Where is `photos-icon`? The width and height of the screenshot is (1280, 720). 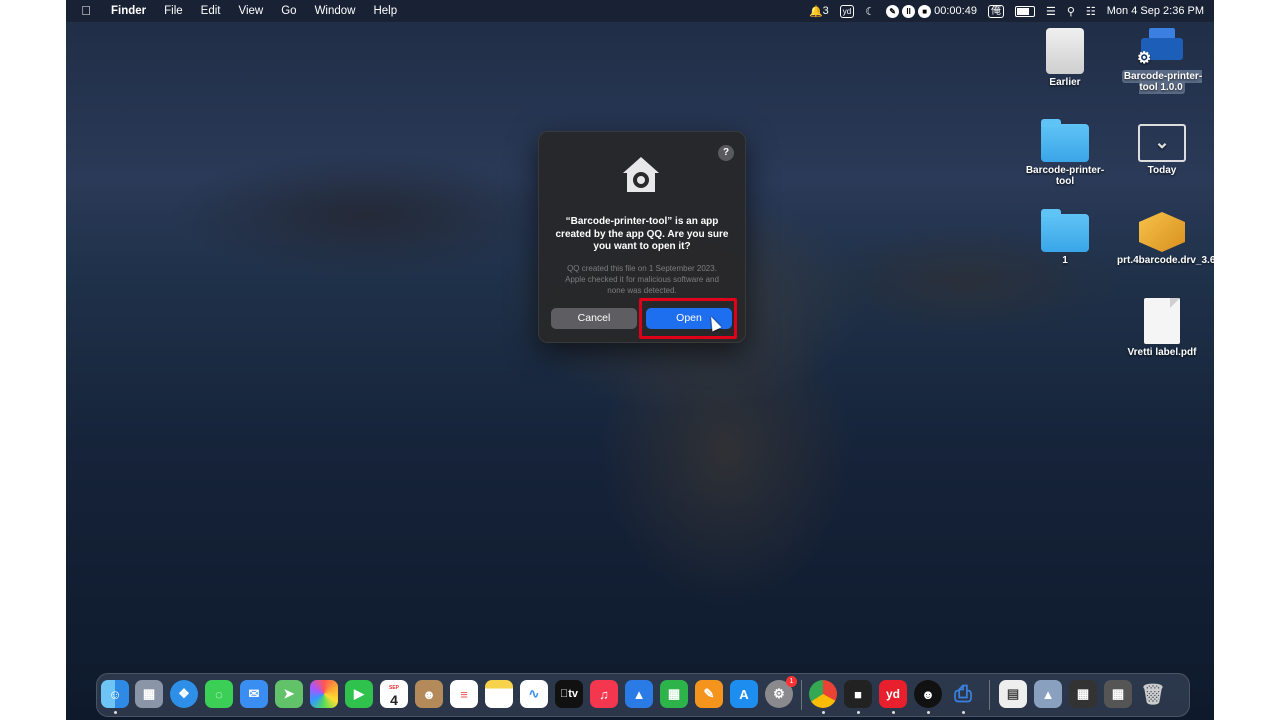 photos-icon is located at coordinates (324, 694).